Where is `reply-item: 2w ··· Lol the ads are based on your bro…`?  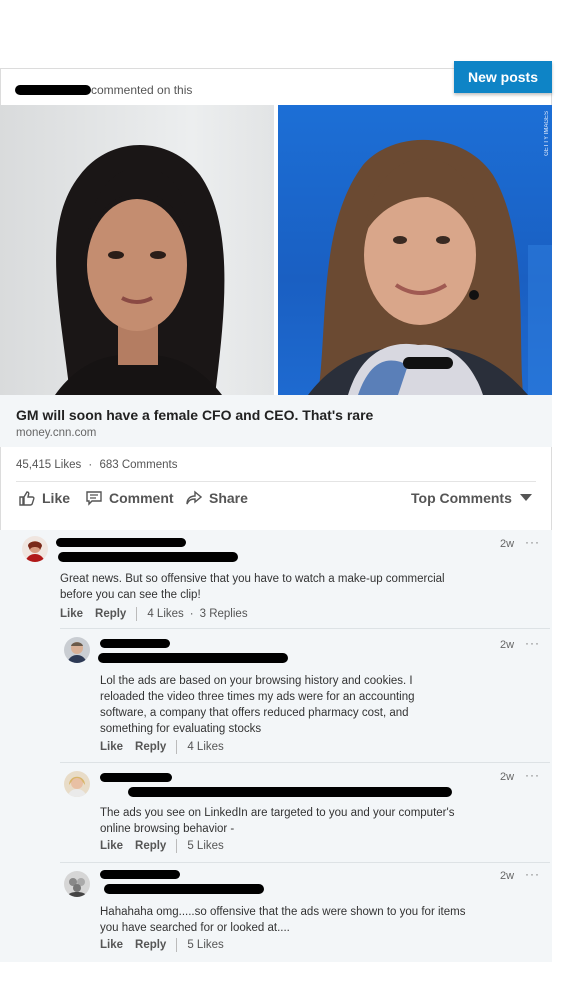
reply-item: 2w ··· Lol the ads are based on your bro… is located at coordinates (305, 693).